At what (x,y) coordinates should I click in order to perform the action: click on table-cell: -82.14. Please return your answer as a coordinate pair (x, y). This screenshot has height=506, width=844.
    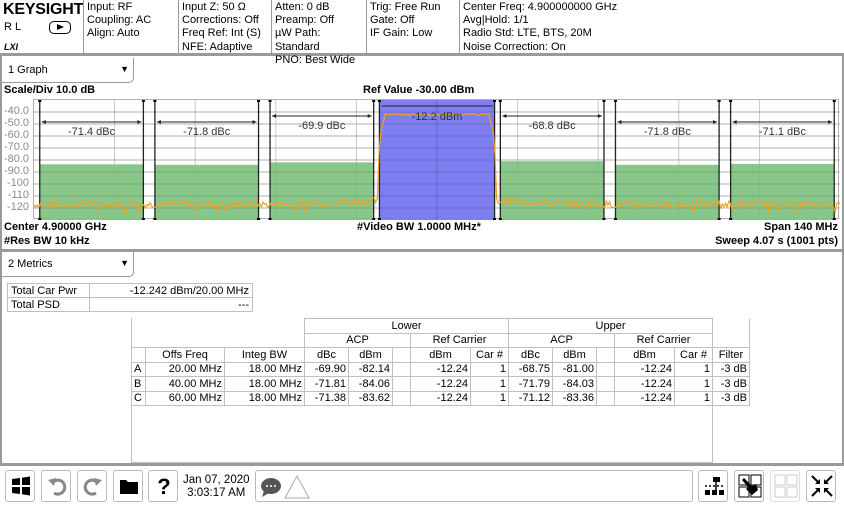
    Looking at the image, I should click on (370, 369).